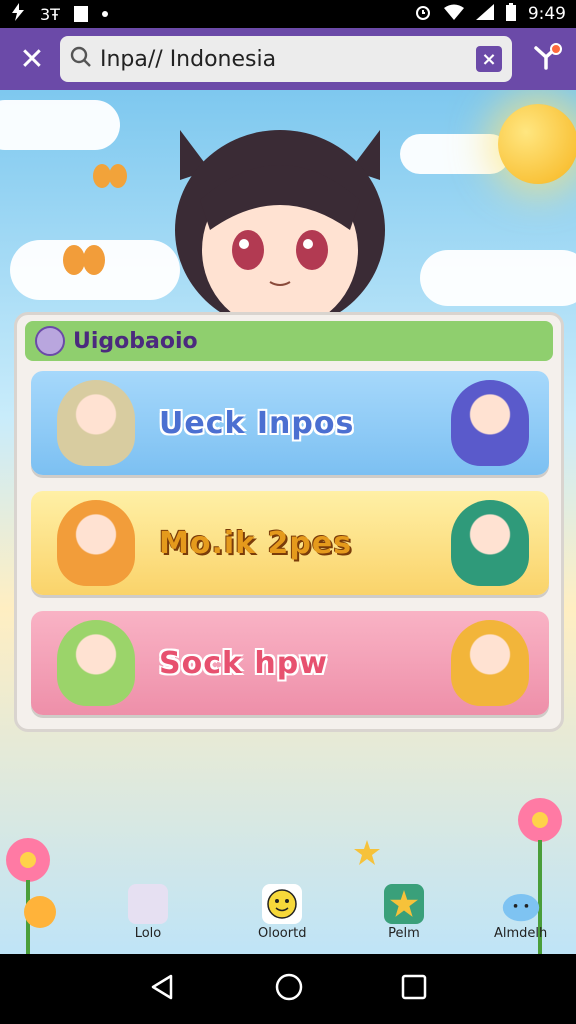 Image resolution: width=576 pixels, height=1024 pixels. I want to click on system-nav-bar, so click(288, 989).